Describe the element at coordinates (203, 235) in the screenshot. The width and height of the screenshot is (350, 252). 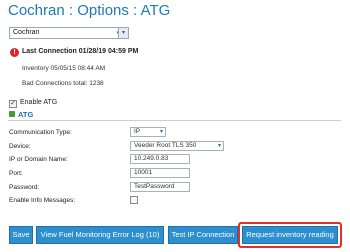
I see `test-ip-button: Test IP Connection` at that location.